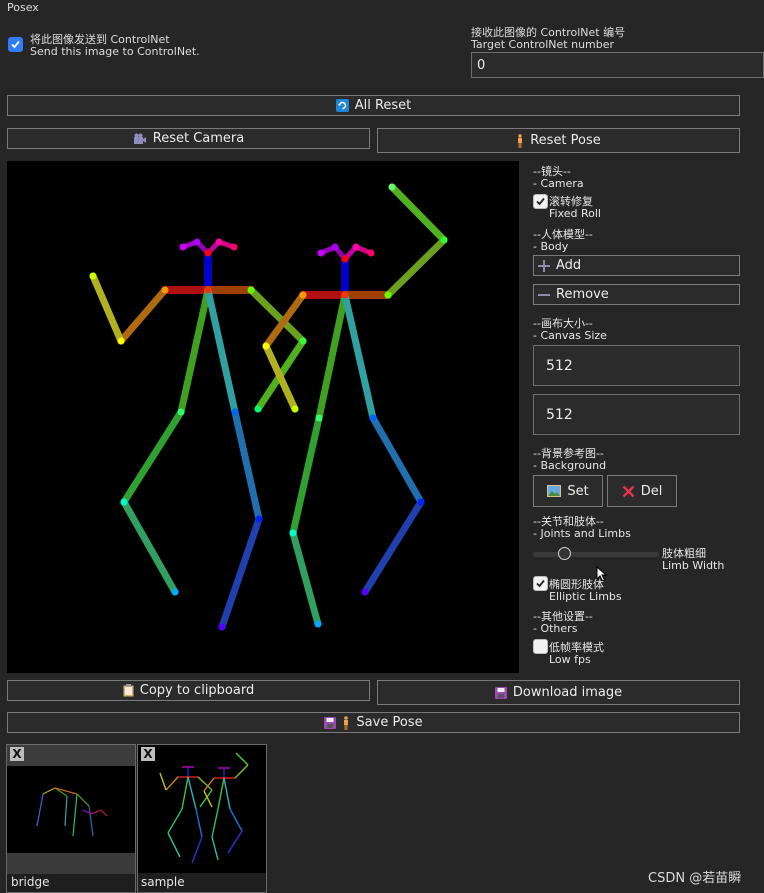  Describe the element at coordinates (628, 491) in the screenshot. I see `cross-icon` at that location.